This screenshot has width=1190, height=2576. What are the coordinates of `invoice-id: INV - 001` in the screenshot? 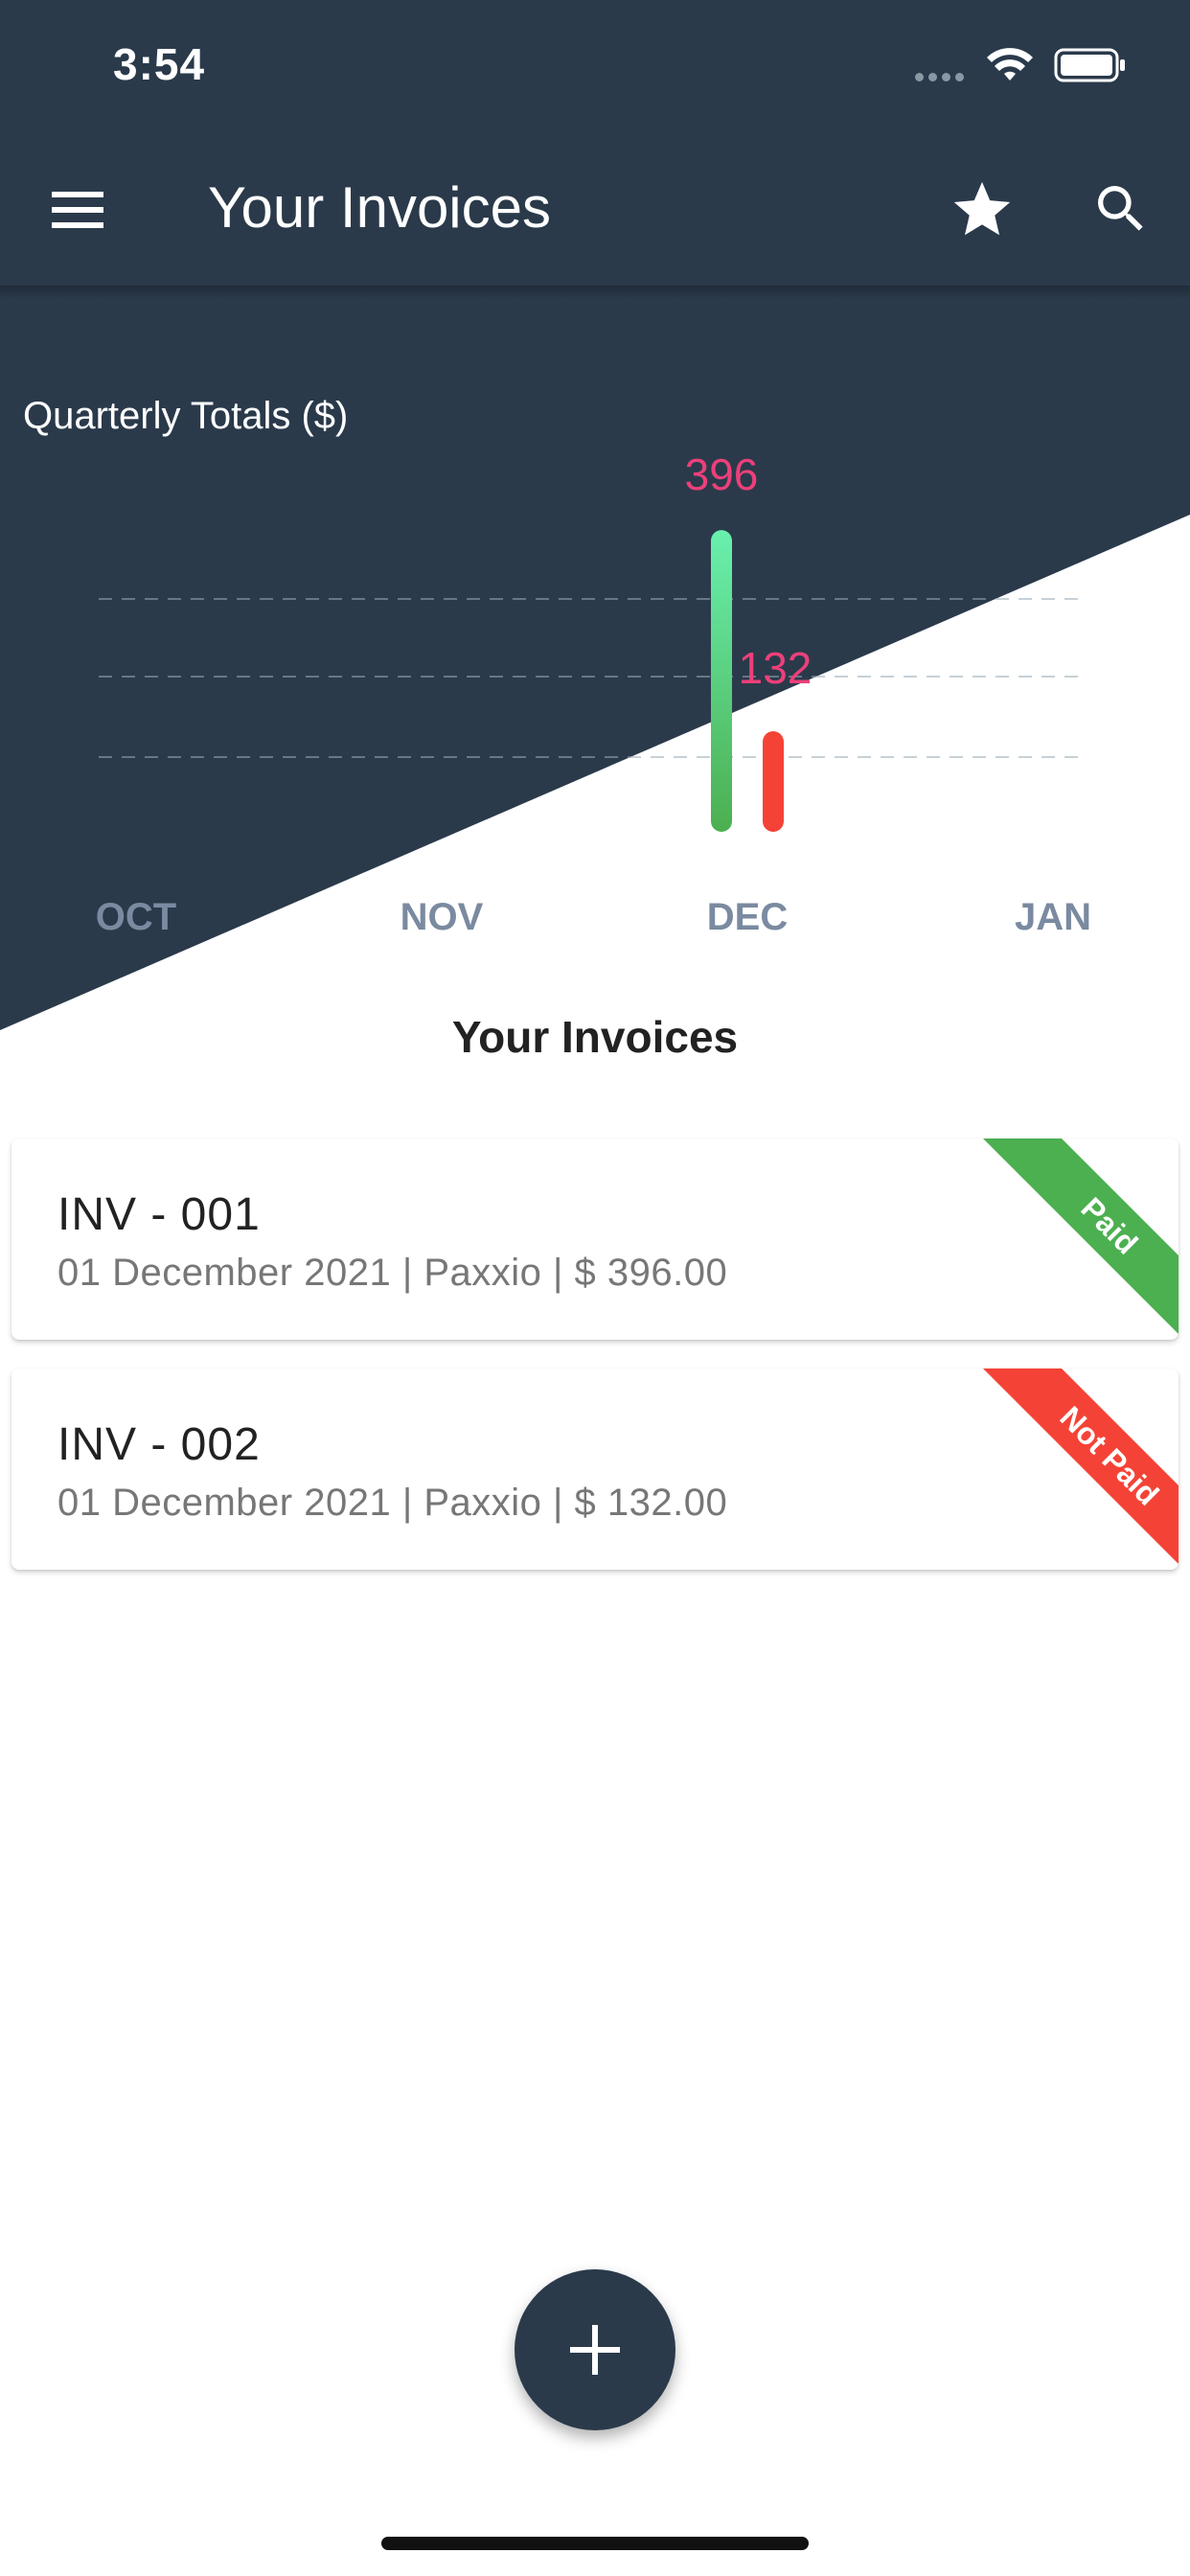 It's located at (159, 1214).